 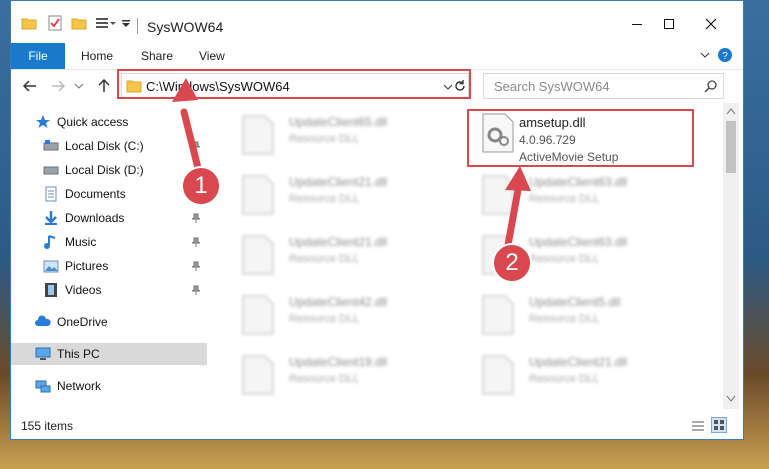 I want to click on item-count: 155 items, so click(x=47, y=426).